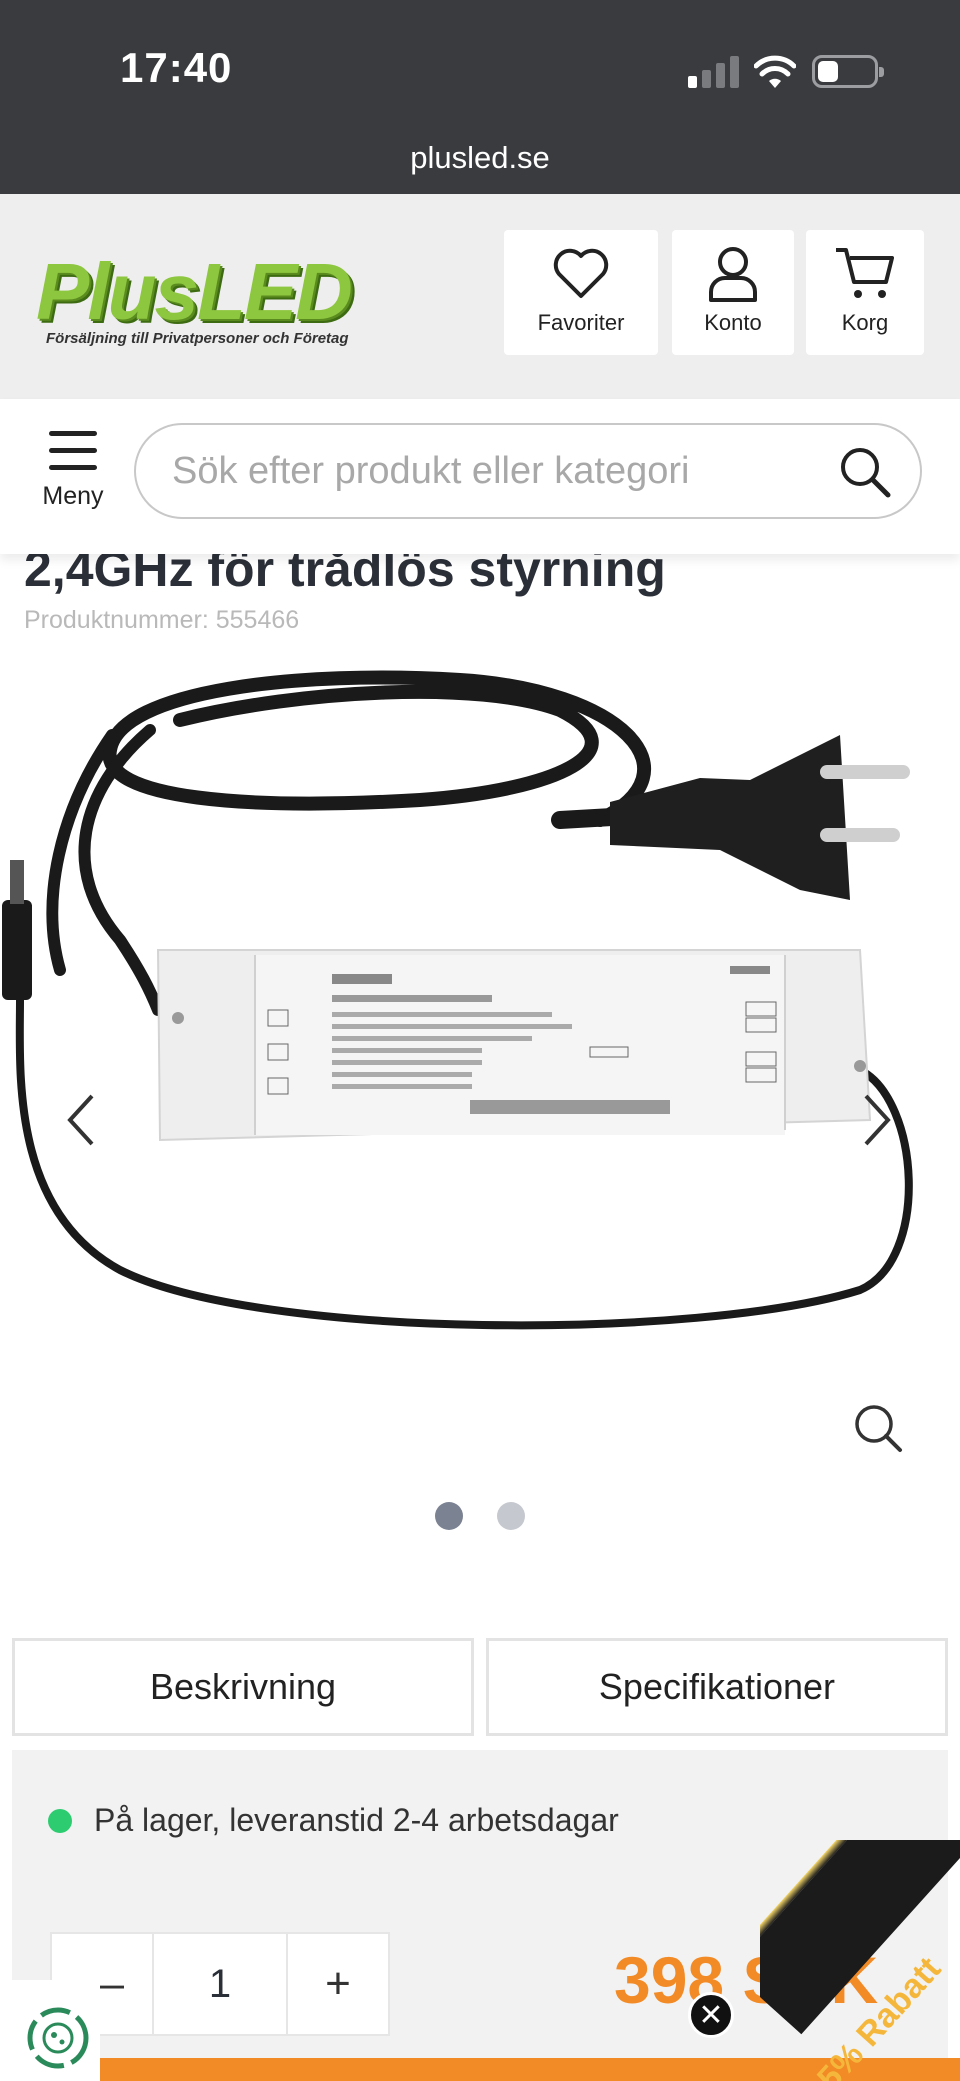  I want to click on next-image-arrow-icon, so click(876, 1120).